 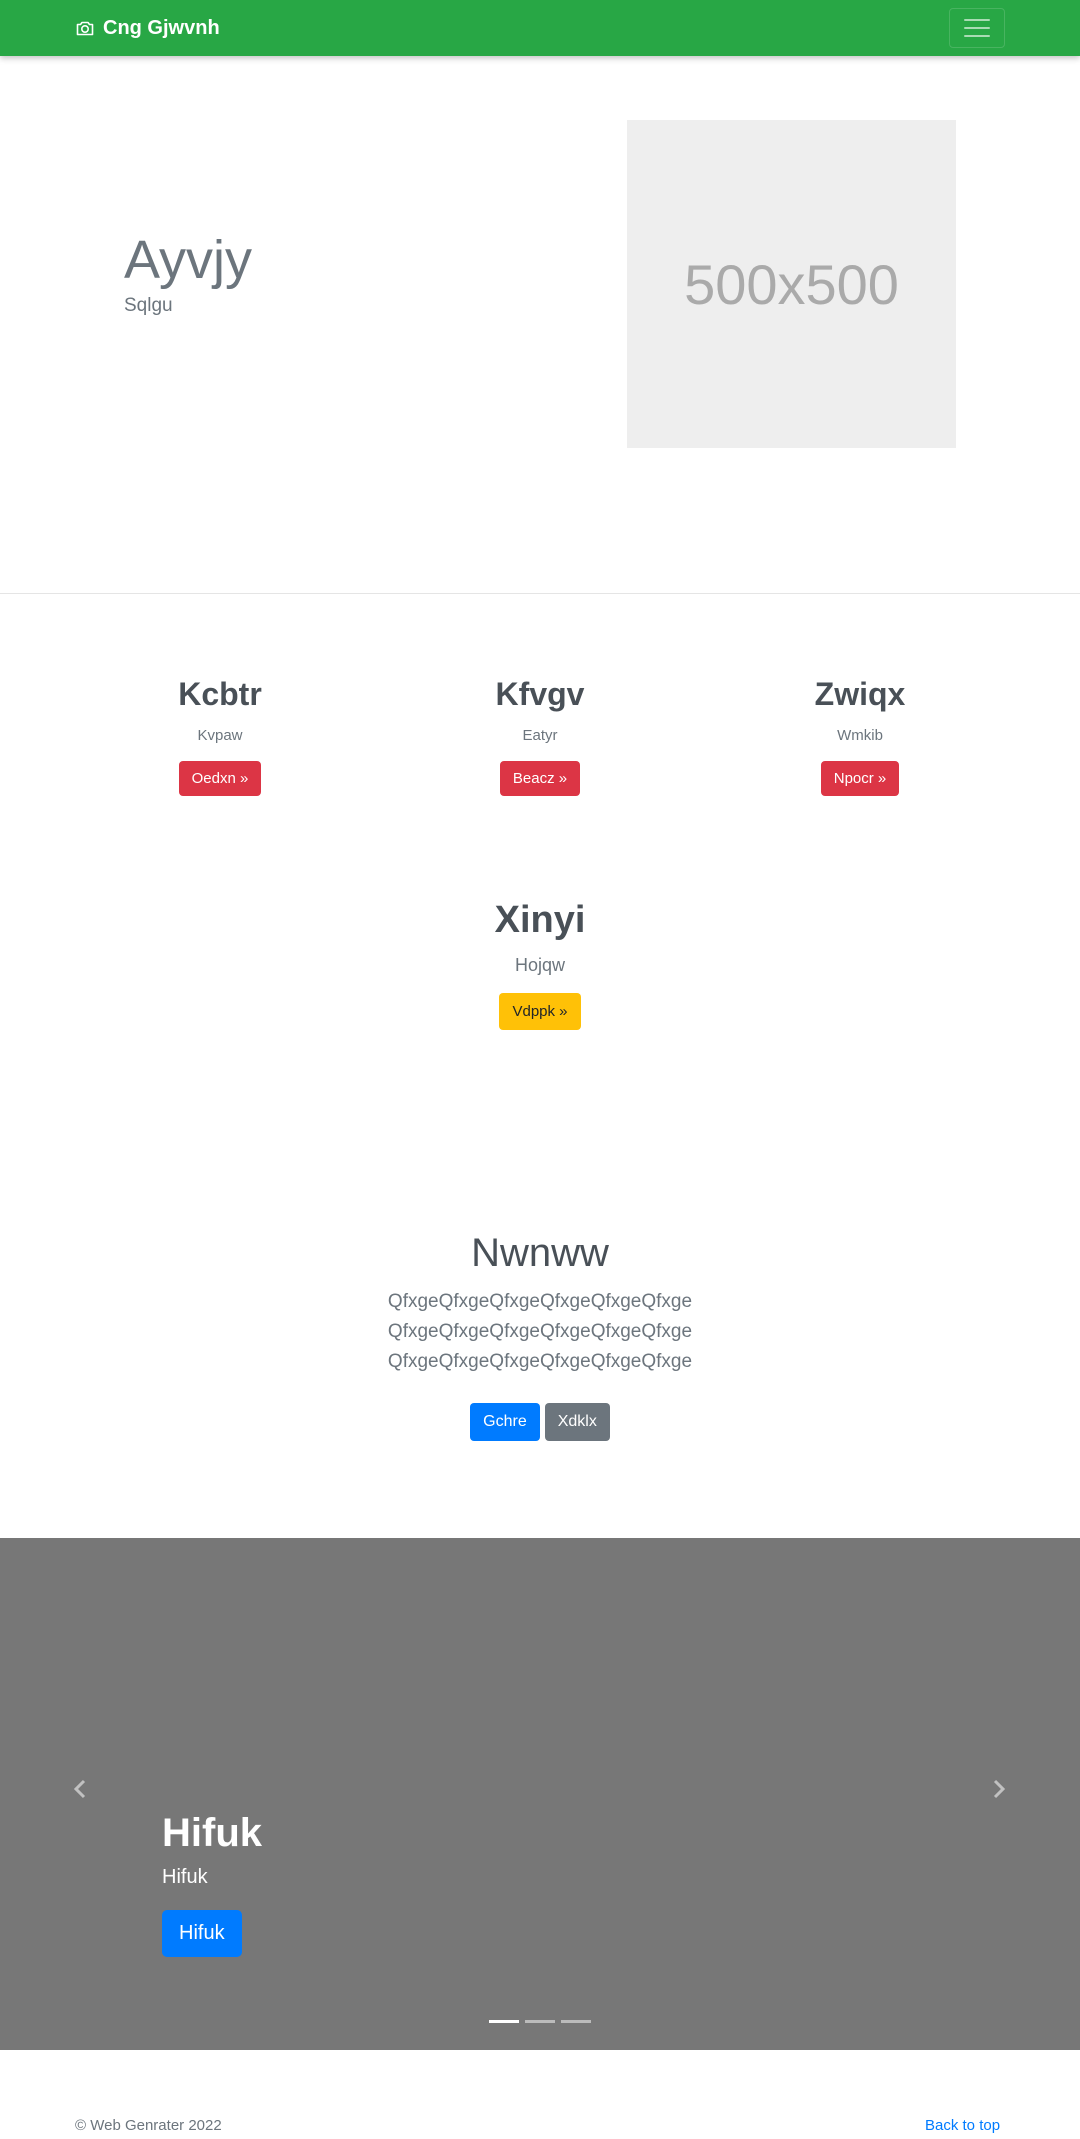 I want to click on placeholder-label: 500x500, so click(x=791, y=284).